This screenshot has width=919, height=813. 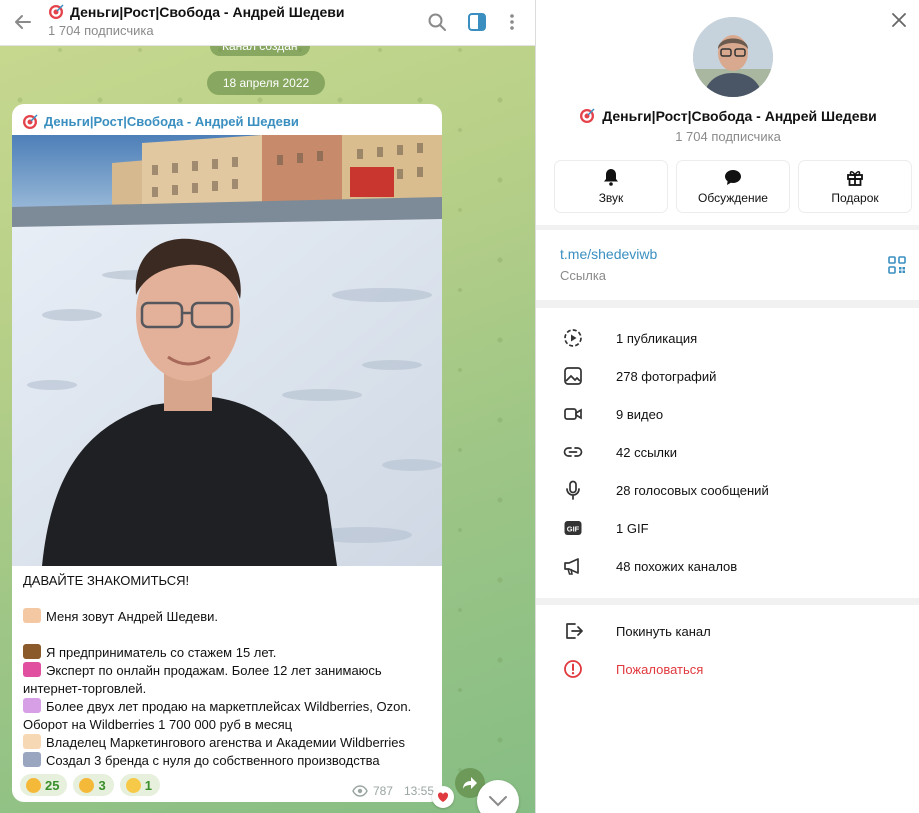 What do you see at coordinates (608, 254) in the screenshot?
I see `channel-link: t.me/shedeviwb` at bounding box center [608, 254].